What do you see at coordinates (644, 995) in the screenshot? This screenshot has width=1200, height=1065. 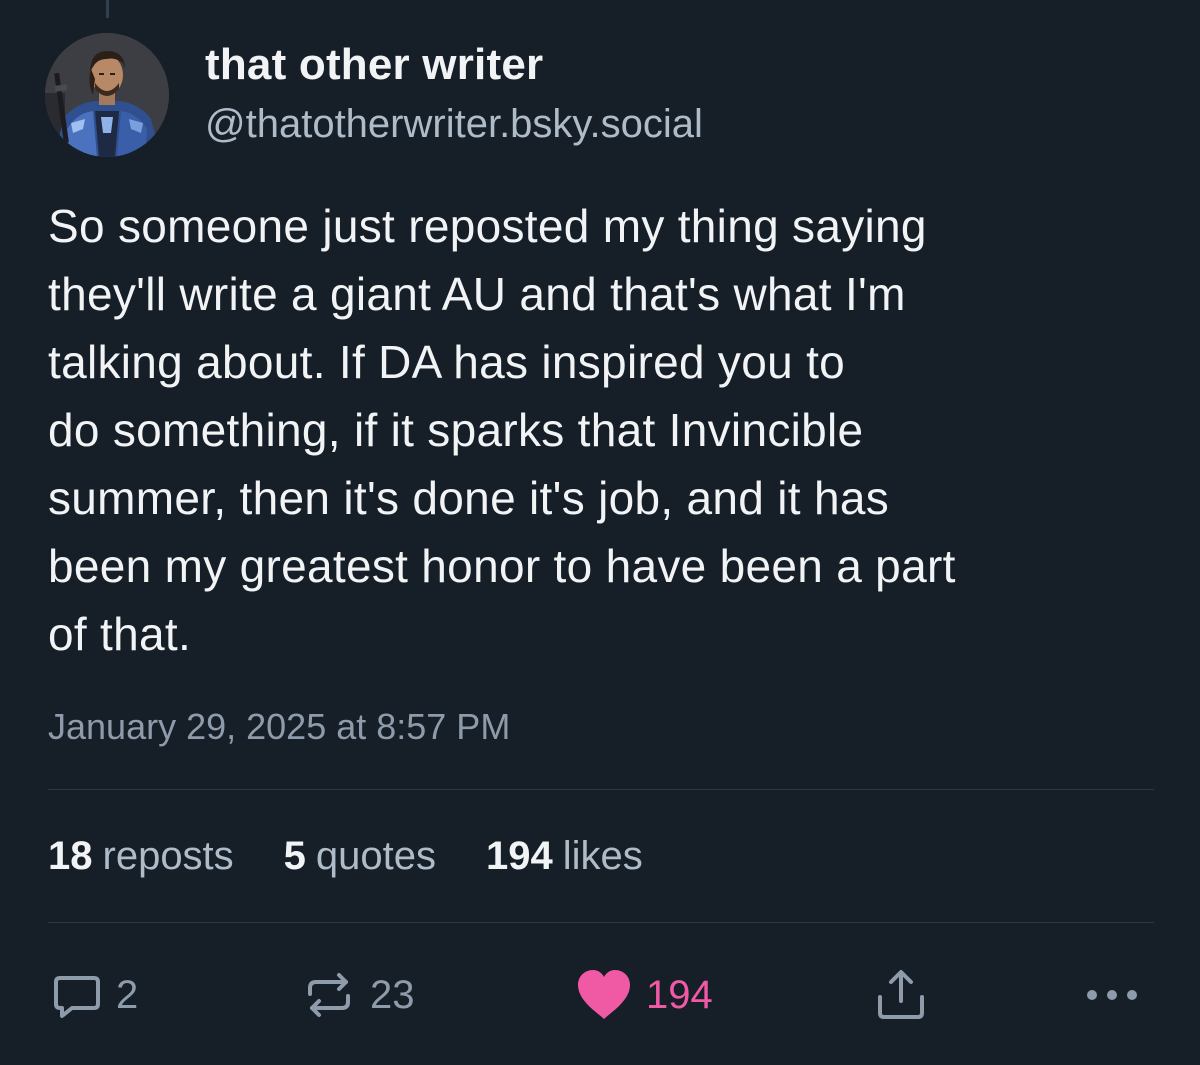 I see `like-button: 194` at bounding box center [644, 995].